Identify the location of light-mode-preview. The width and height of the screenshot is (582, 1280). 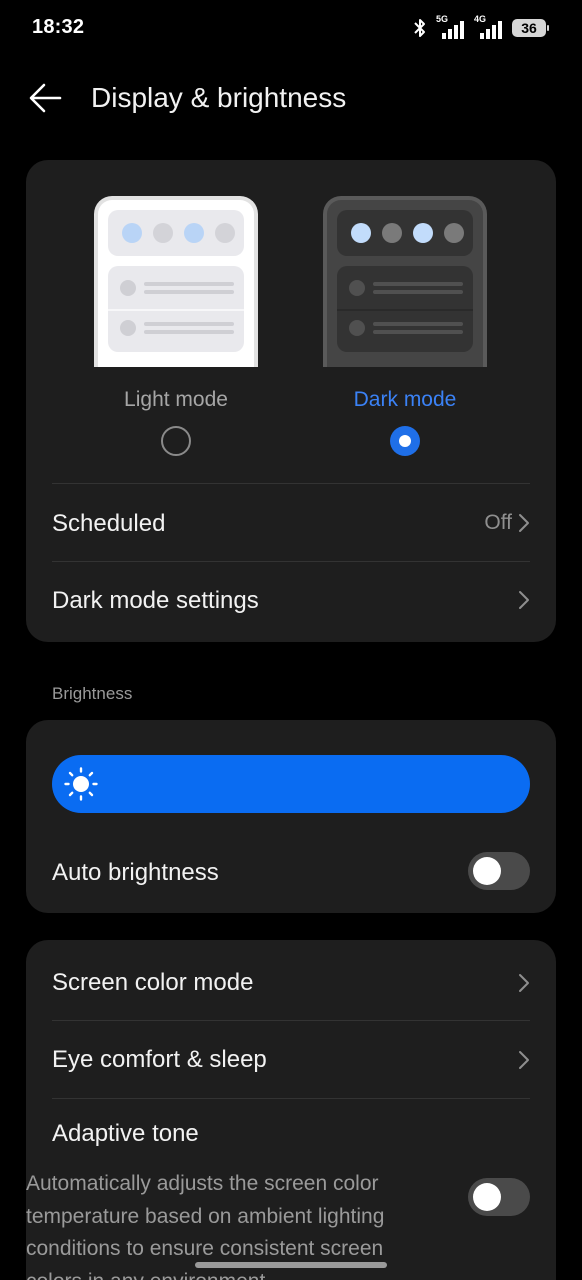
(176, 281).